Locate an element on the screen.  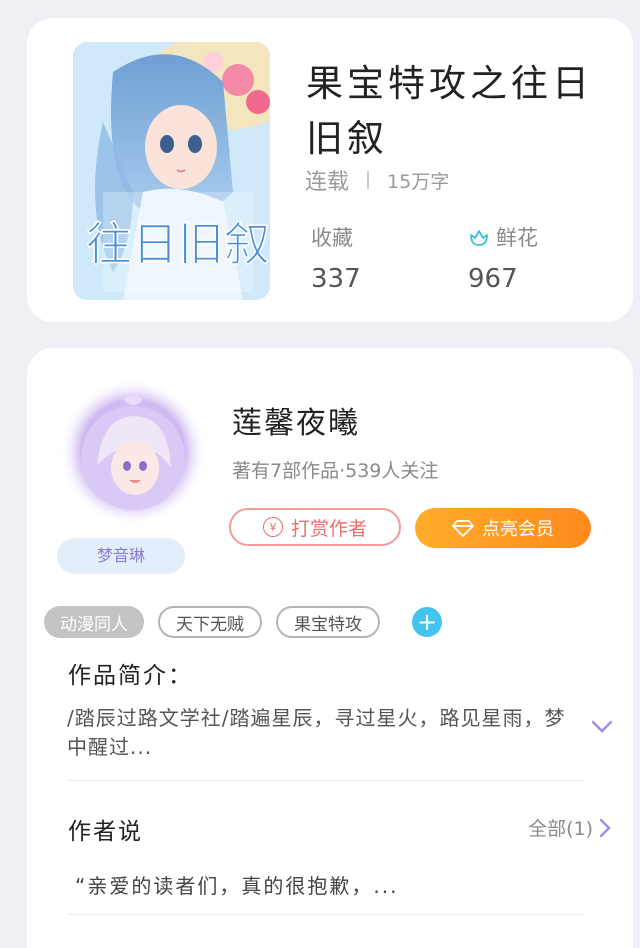
book-cover-image: 往日旧叙 is located at coordinates (171, 171).